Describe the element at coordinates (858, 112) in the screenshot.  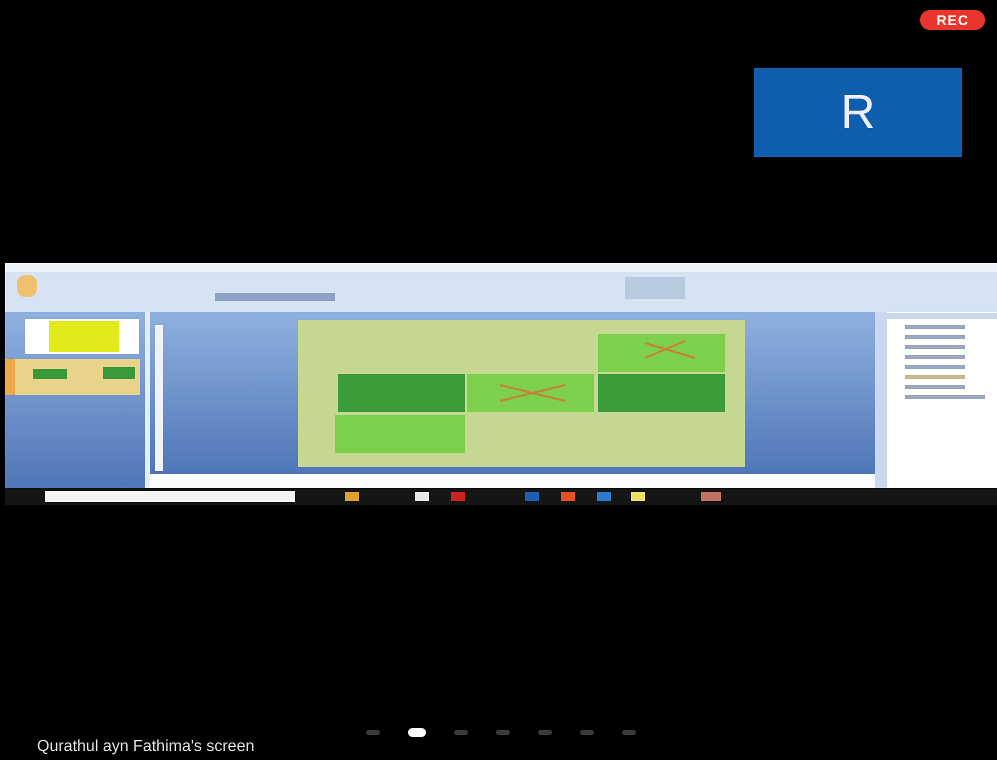
I see `participant-avatar: R` at that location.